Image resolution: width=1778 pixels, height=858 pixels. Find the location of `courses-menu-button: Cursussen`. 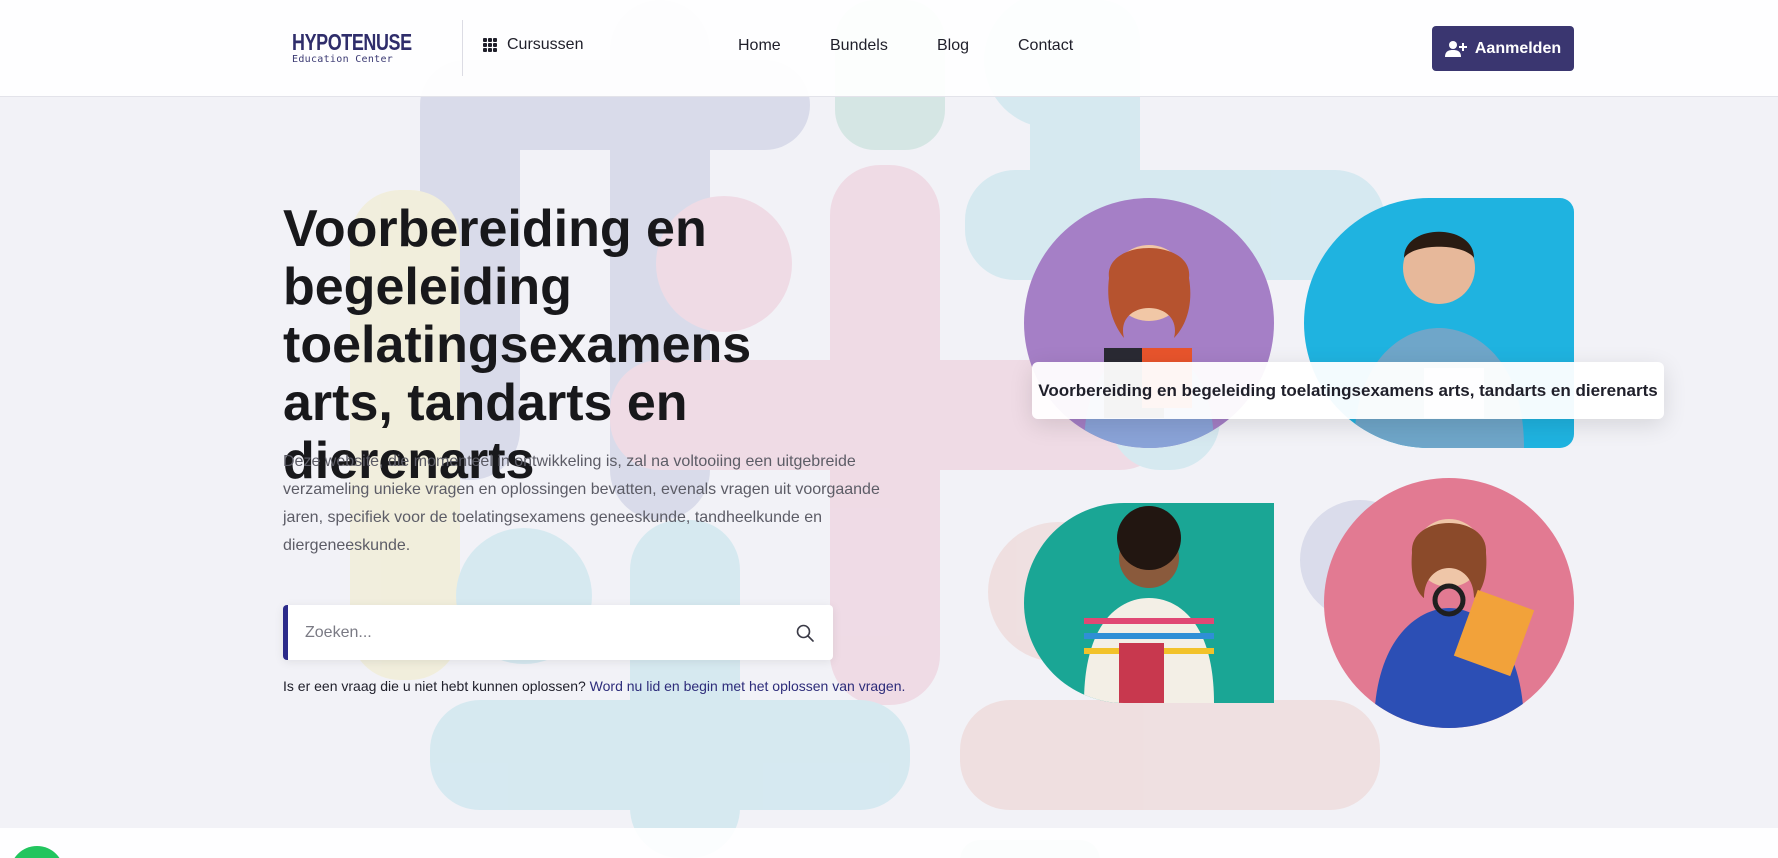

courses-menu-button: Cursussen is located at coordinates (533, 45).